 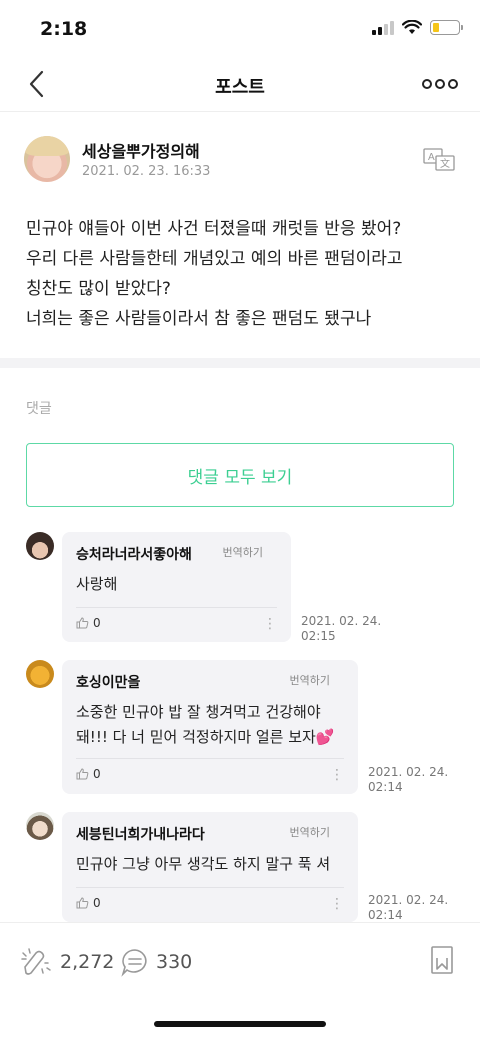 I want to click on navigation-bar: 포스트, so click(x=240, y=84).